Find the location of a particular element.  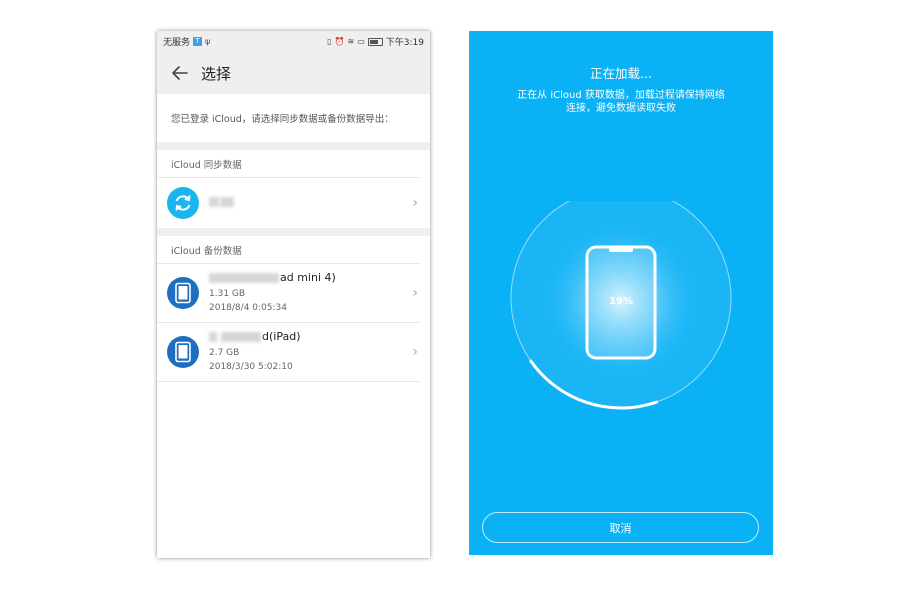

loading-description-line: 连接，避免数据读取失败 is located at coordinates (621, 108).